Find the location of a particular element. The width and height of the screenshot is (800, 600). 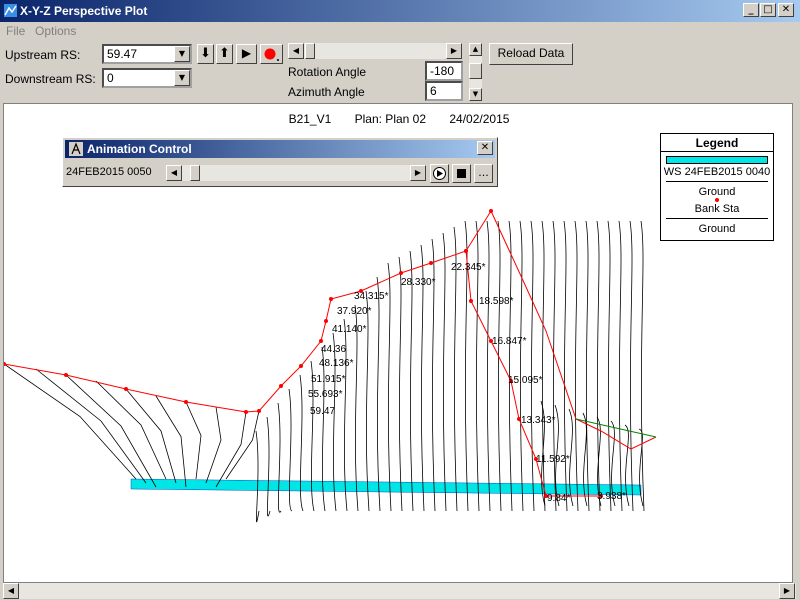

station-label: 3.938* is located at coordinates (611, 496).